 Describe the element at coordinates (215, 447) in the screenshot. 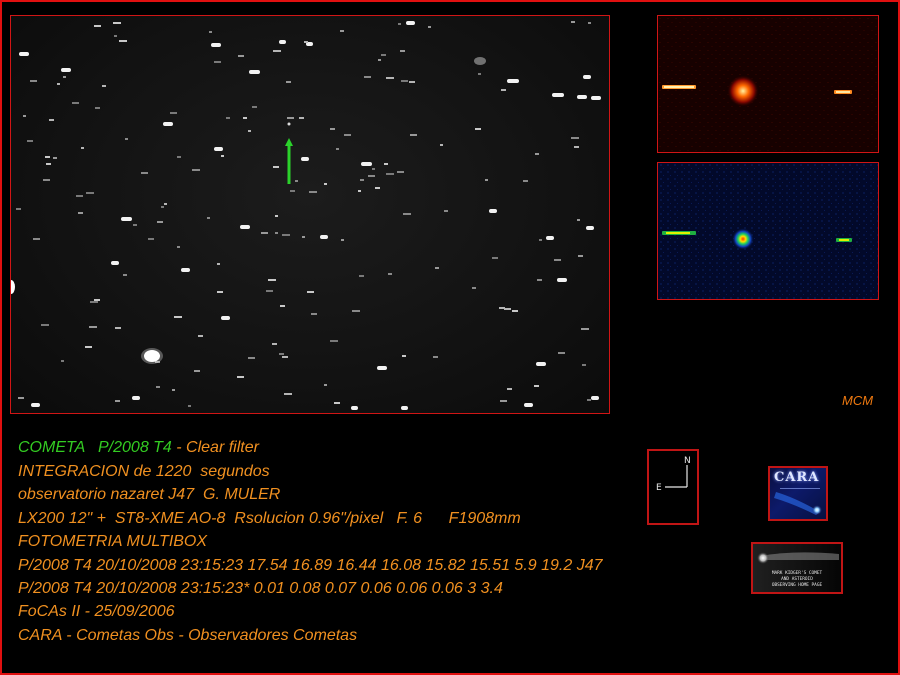

I see `comet-filter: - Clear filter` at that location.